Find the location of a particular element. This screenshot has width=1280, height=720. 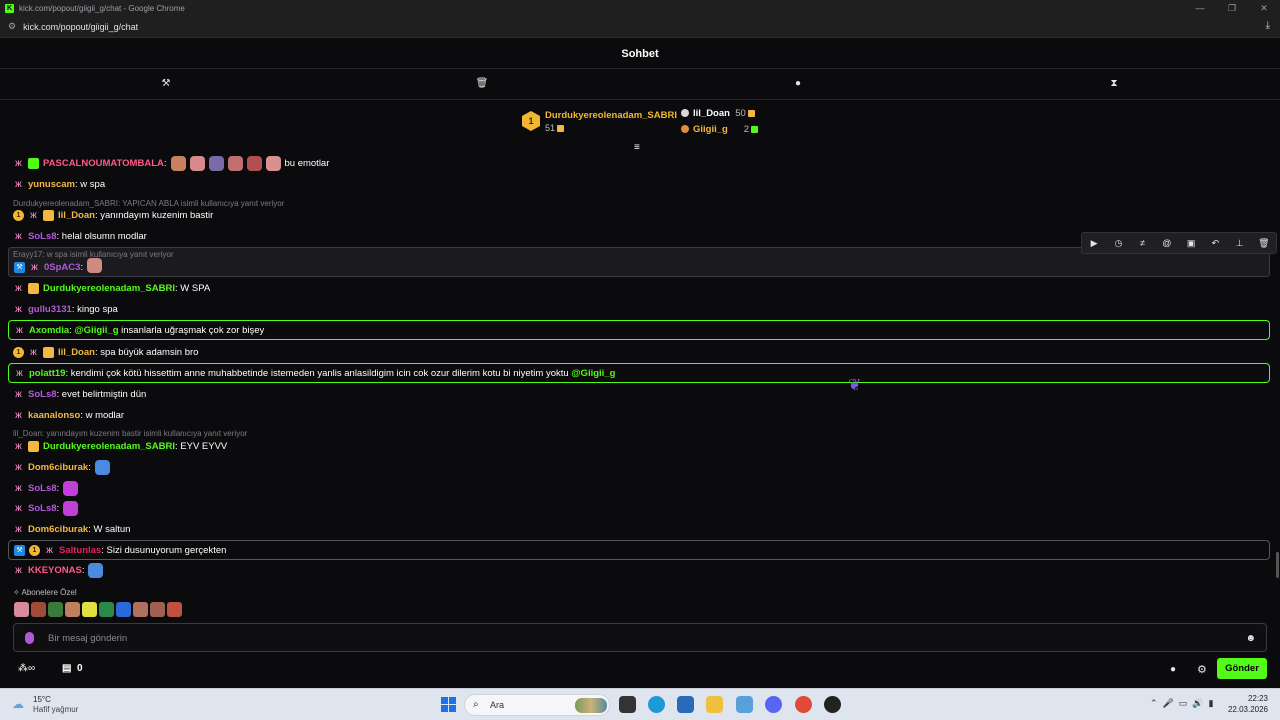

windows-start-icon is located at coordinates (448, 704).